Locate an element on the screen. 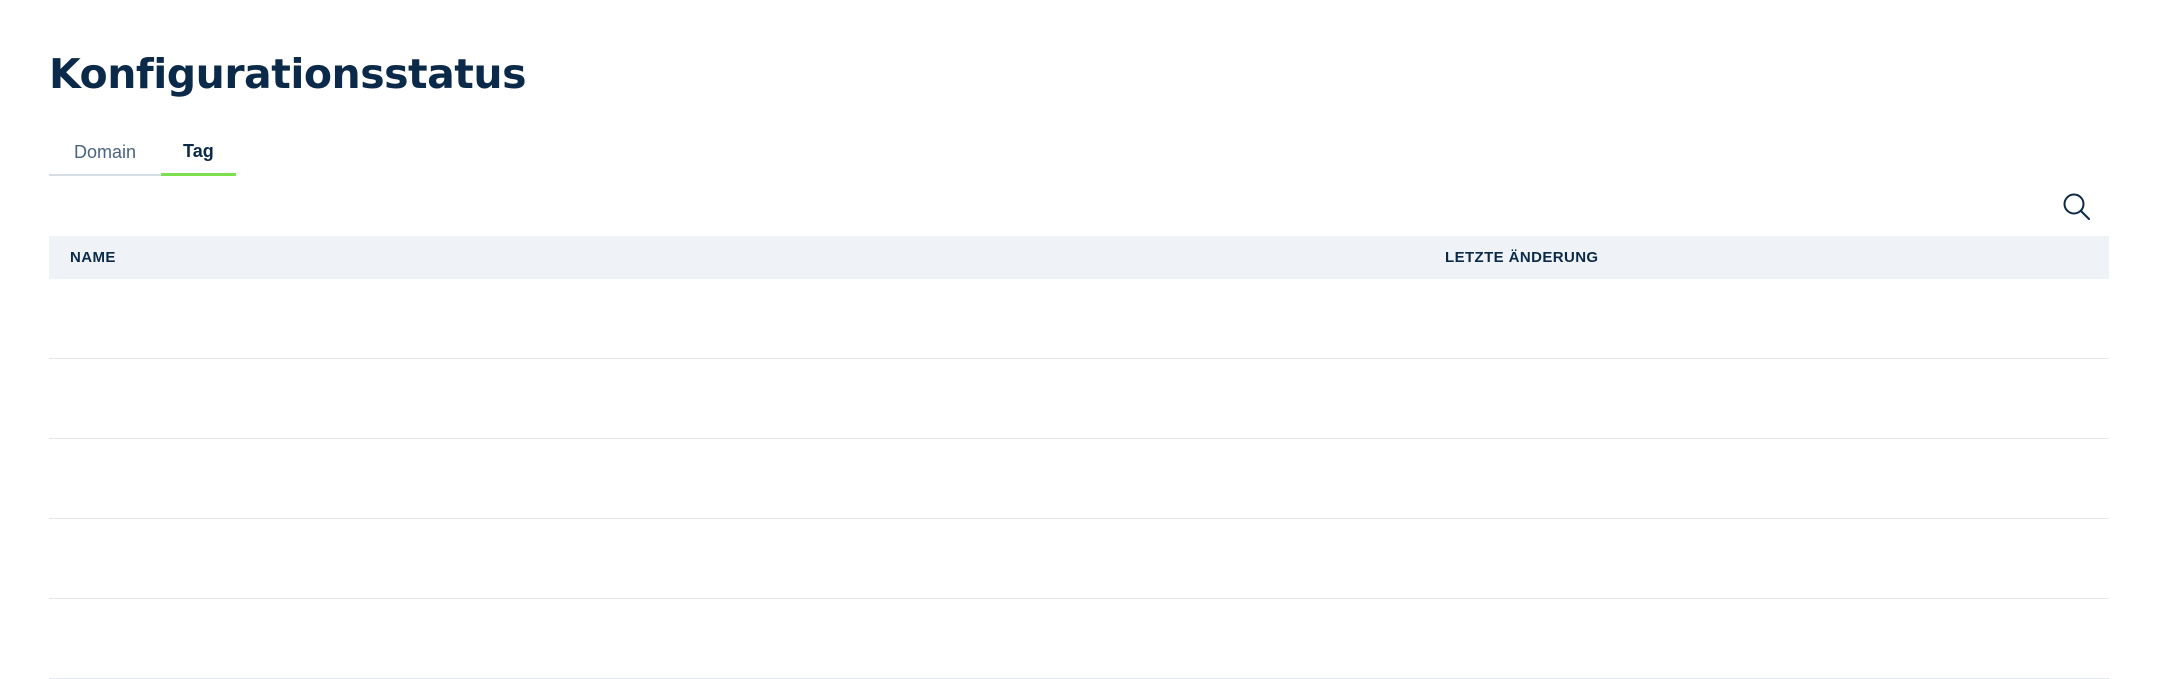 This screenshot has height=679, width=2160. page-title: Konfigurationsstatus is located at coordinates (288, 74).